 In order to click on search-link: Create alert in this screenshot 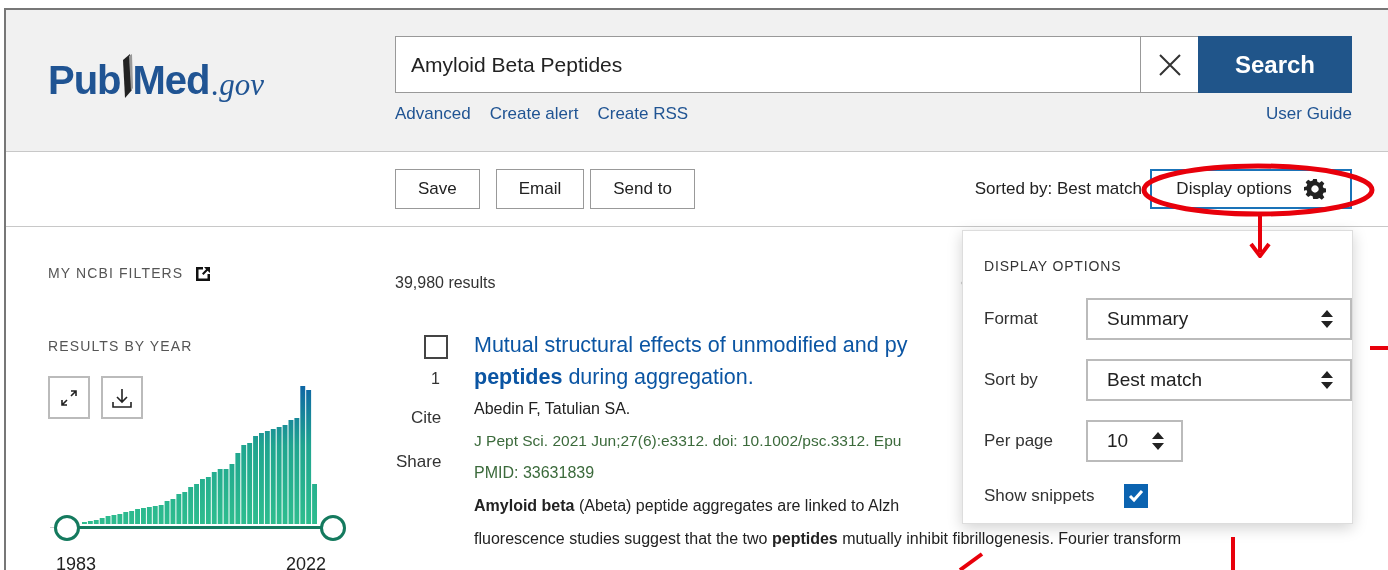, I will do `click(534, 114)`.